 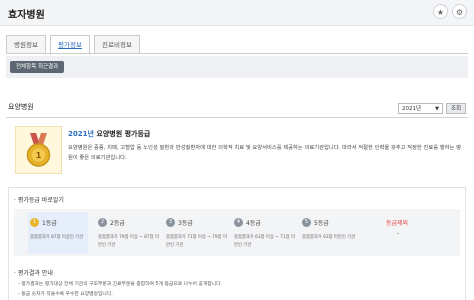 I want to click on grade-guide-title: · 평가등급 바로알기, so click(x=39, y=200).